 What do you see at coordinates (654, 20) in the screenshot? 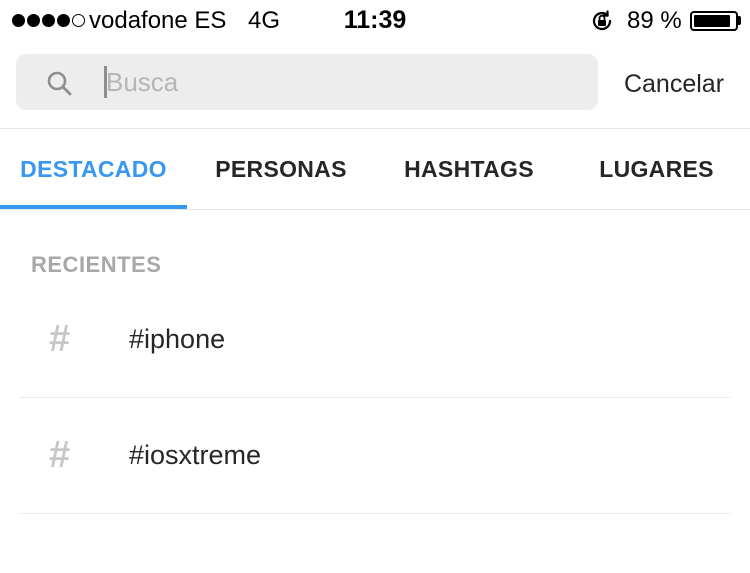
I see `battery-percentage: 89 %` at bounding box center [654, 20].